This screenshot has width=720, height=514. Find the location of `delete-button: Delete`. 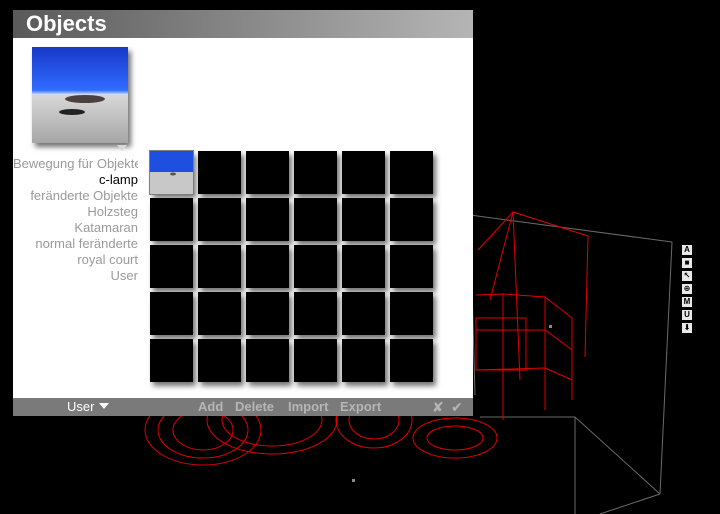

delete-button: Delete is located at coordinates (254, 407).